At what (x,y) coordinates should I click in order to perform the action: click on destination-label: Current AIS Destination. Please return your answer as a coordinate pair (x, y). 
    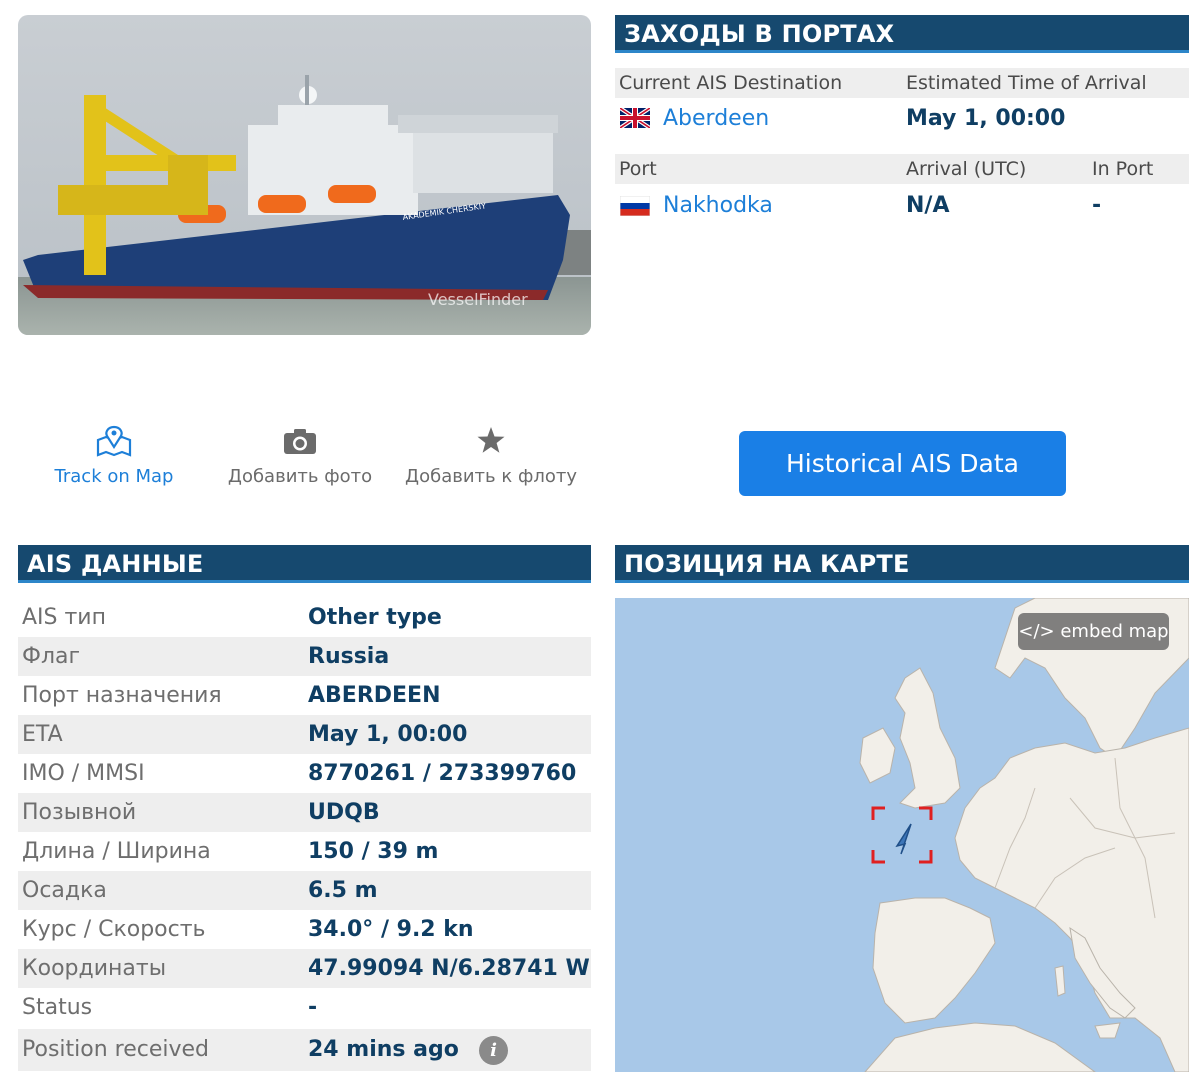
    Looking at the image, I should click on (731, 83).